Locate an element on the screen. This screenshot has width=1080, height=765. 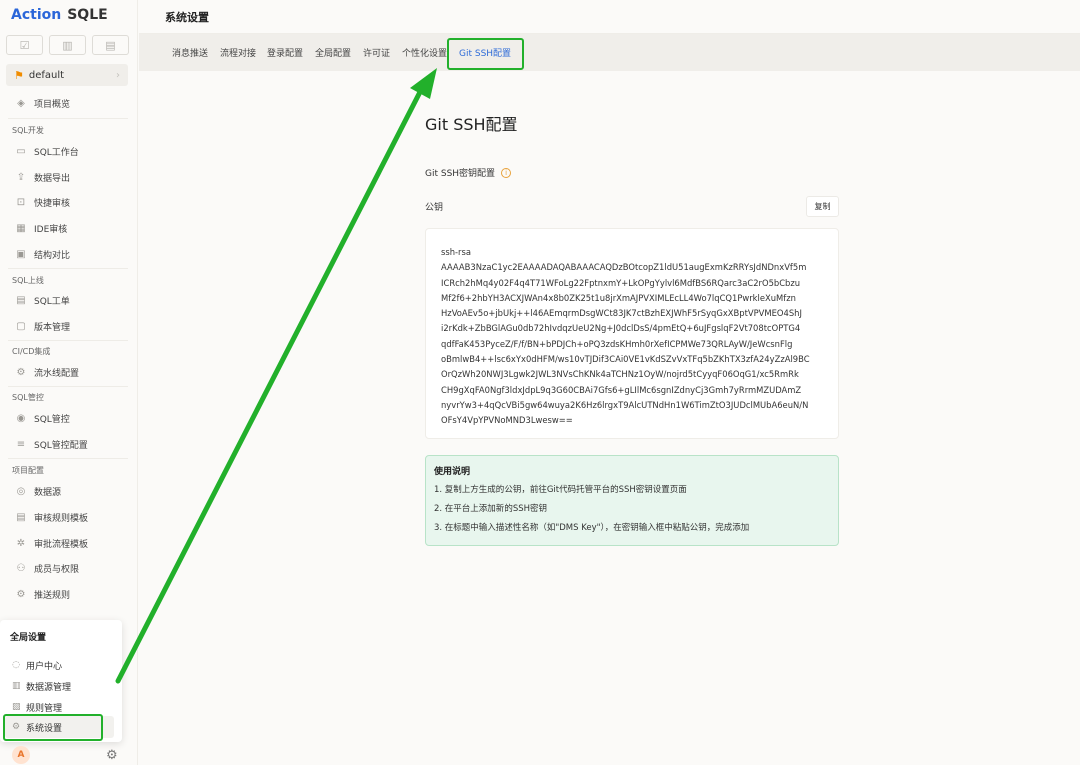
sidebar-item-export: ⇪ 数据导出 is located at coordinates (42, 177).